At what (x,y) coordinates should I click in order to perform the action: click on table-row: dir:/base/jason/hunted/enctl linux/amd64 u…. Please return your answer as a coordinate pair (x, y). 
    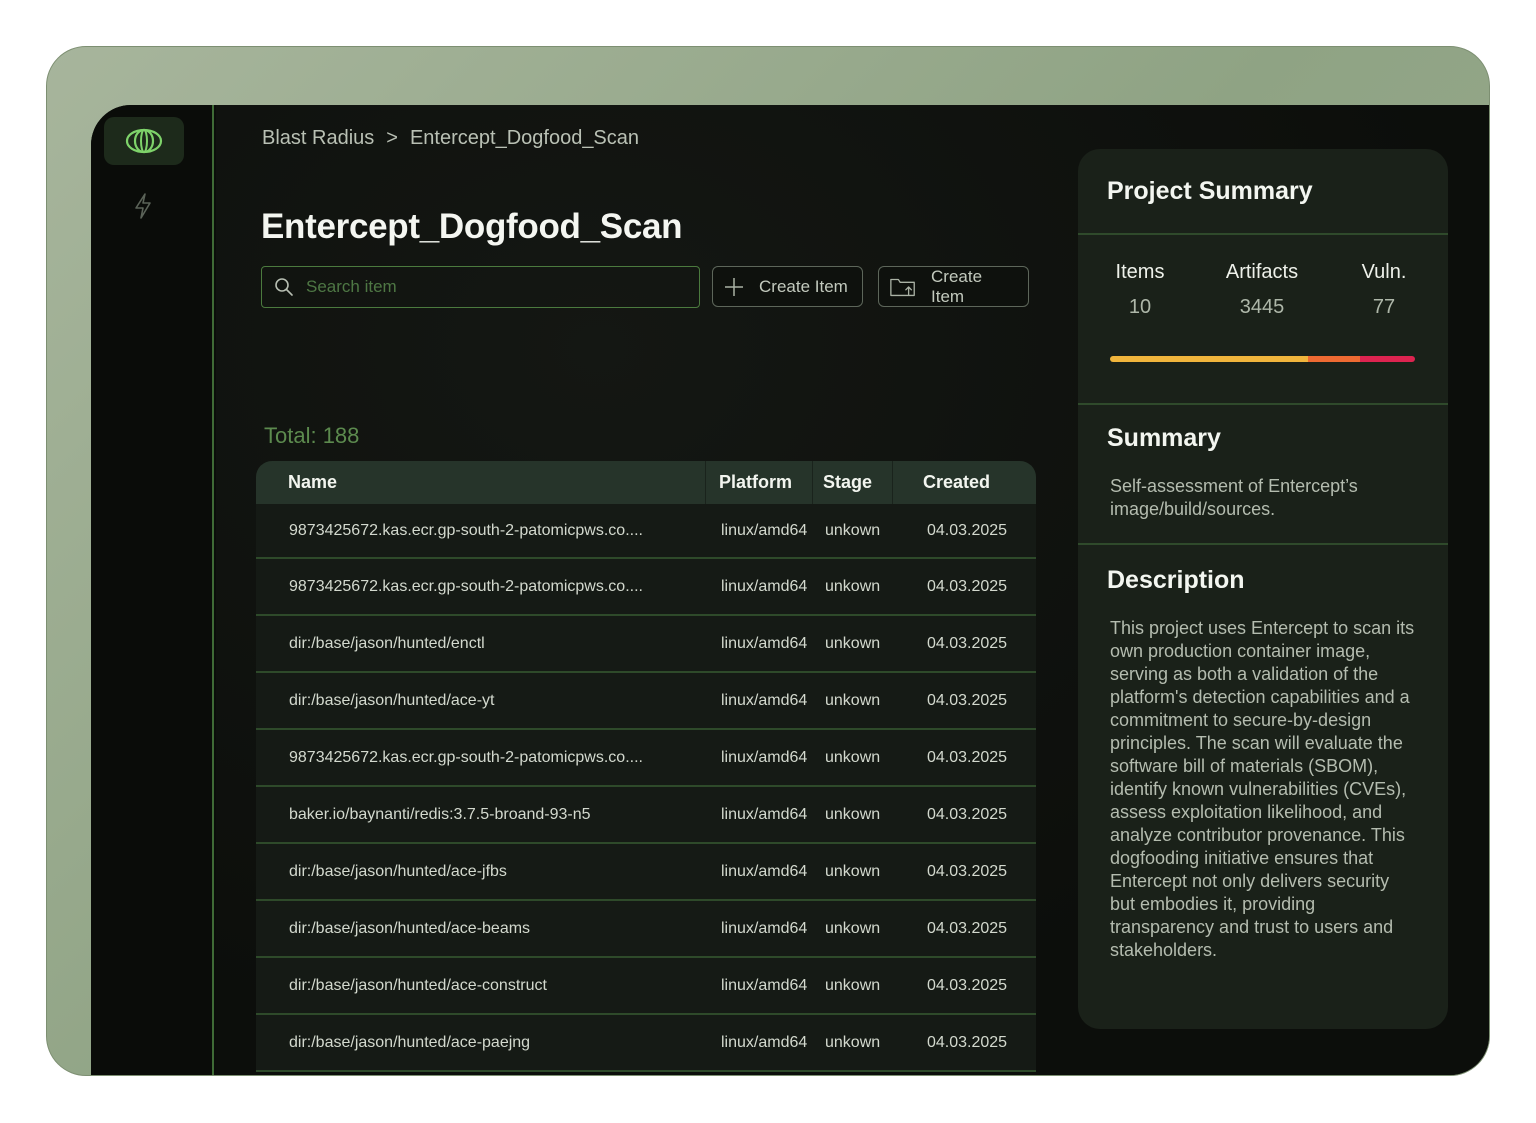
    Looking at the image, I should click on (646, 644).